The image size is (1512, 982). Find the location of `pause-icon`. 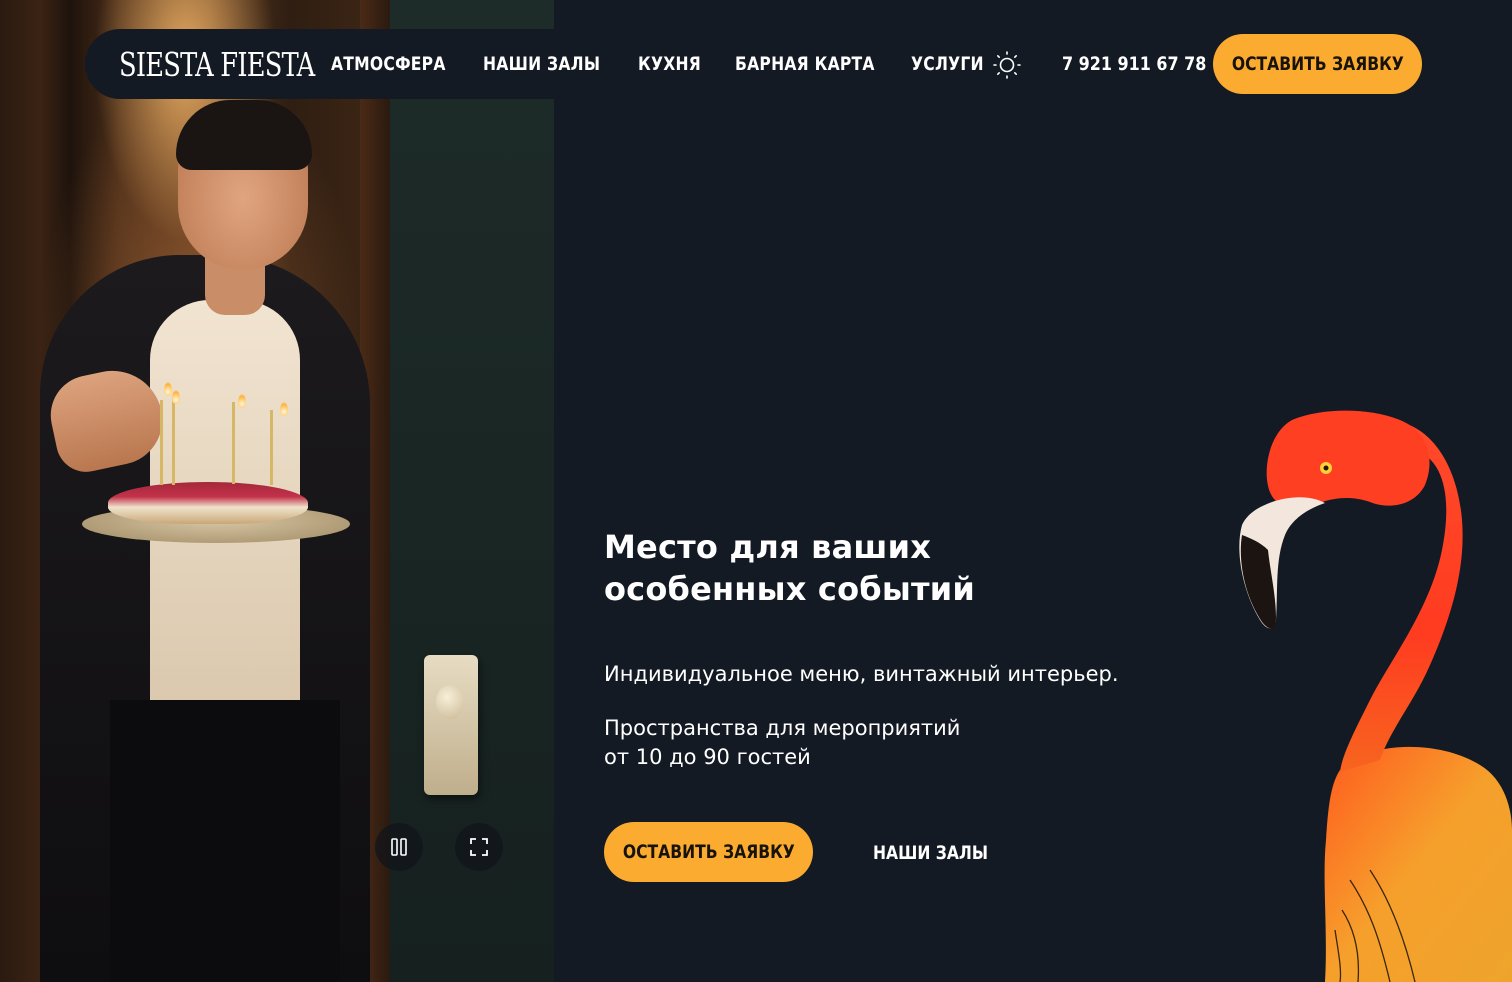

pause-icon is located at coordinates (399, 847).